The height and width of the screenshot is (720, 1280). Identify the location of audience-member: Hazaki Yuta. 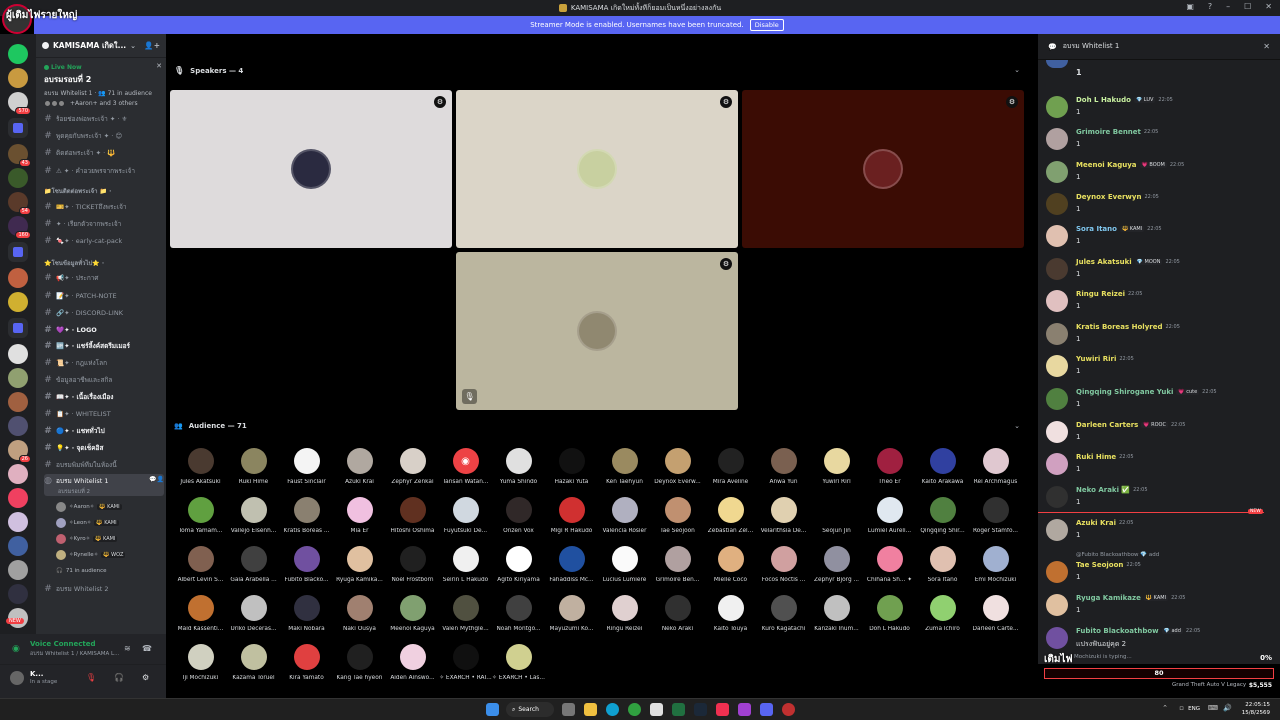
(571, 472).